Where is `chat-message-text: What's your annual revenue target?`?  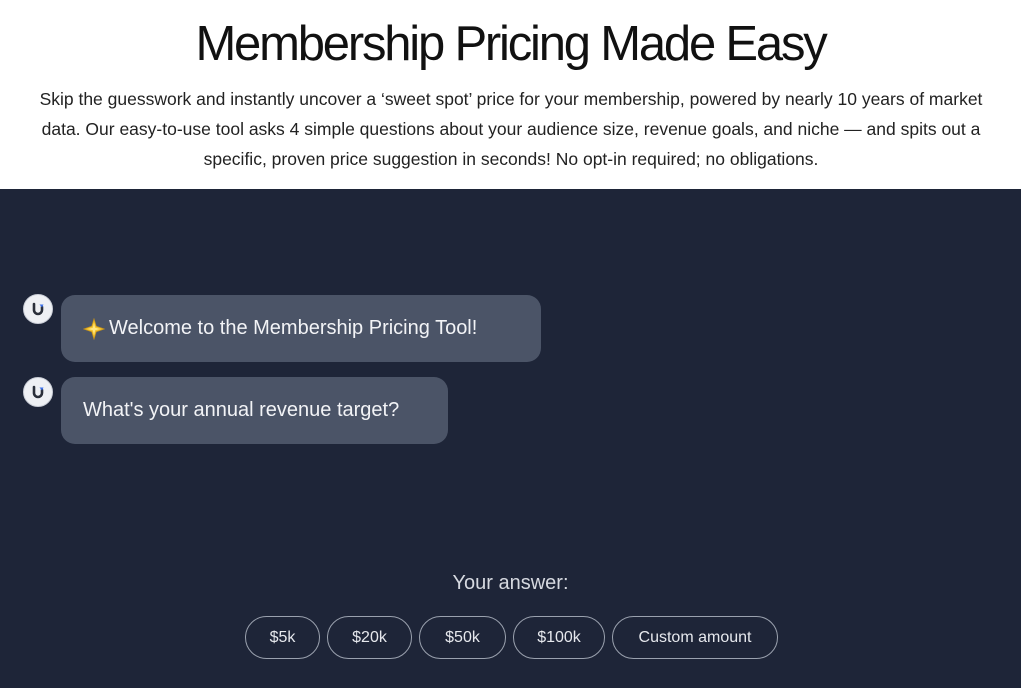
chat-message-text: What's your annual revenue target? is located at coordinates (241, 410).